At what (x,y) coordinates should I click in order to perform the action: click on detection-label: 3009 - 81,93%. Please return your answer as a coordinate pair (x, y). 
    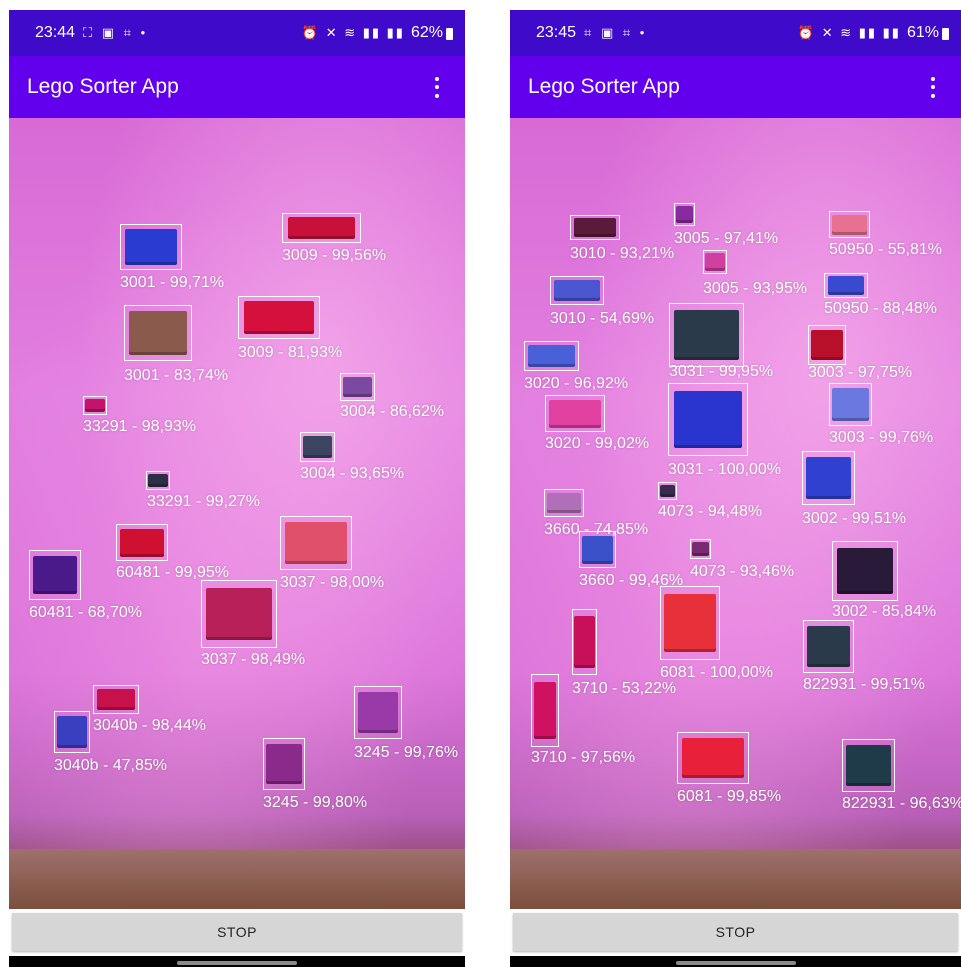
    Looking at the image, I should click on (290, 352).